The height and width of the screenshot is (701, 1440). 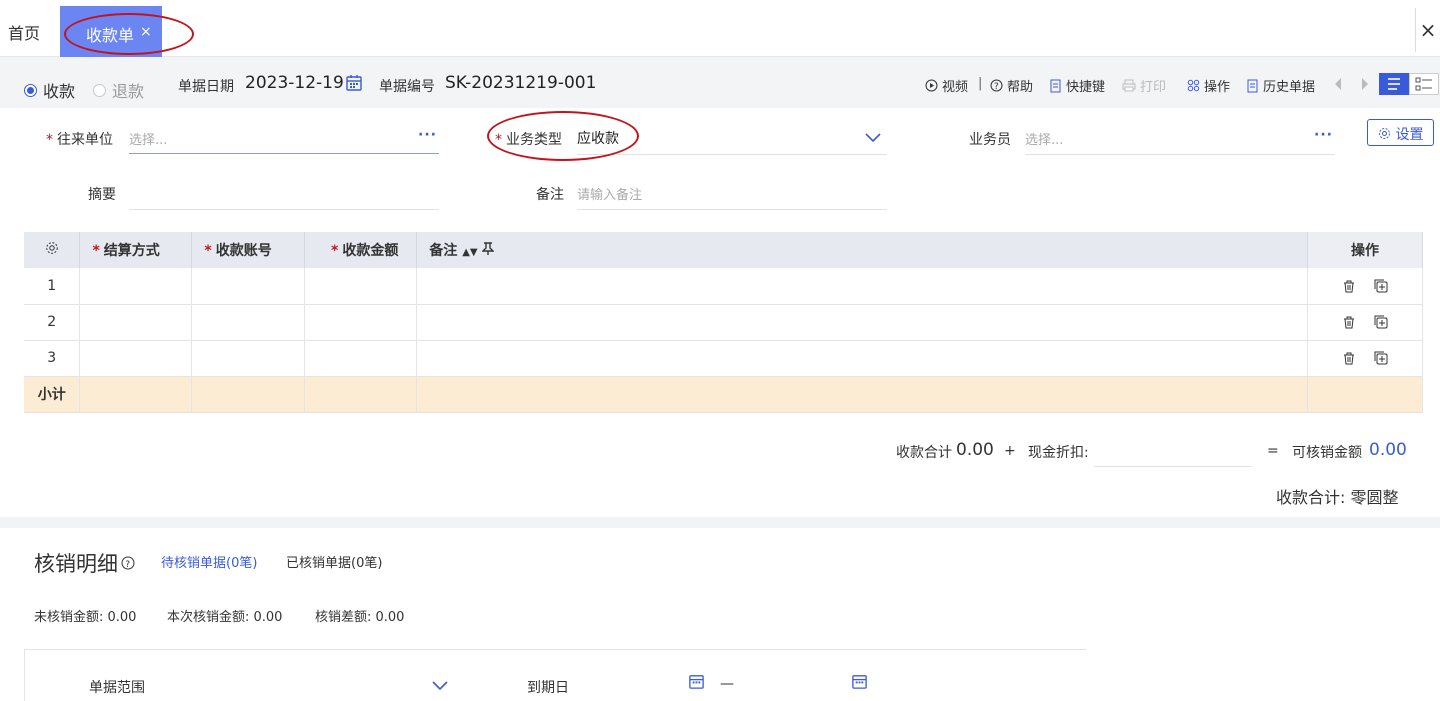 I want to click on radio-dot-selected, so click(x=30, y=90).